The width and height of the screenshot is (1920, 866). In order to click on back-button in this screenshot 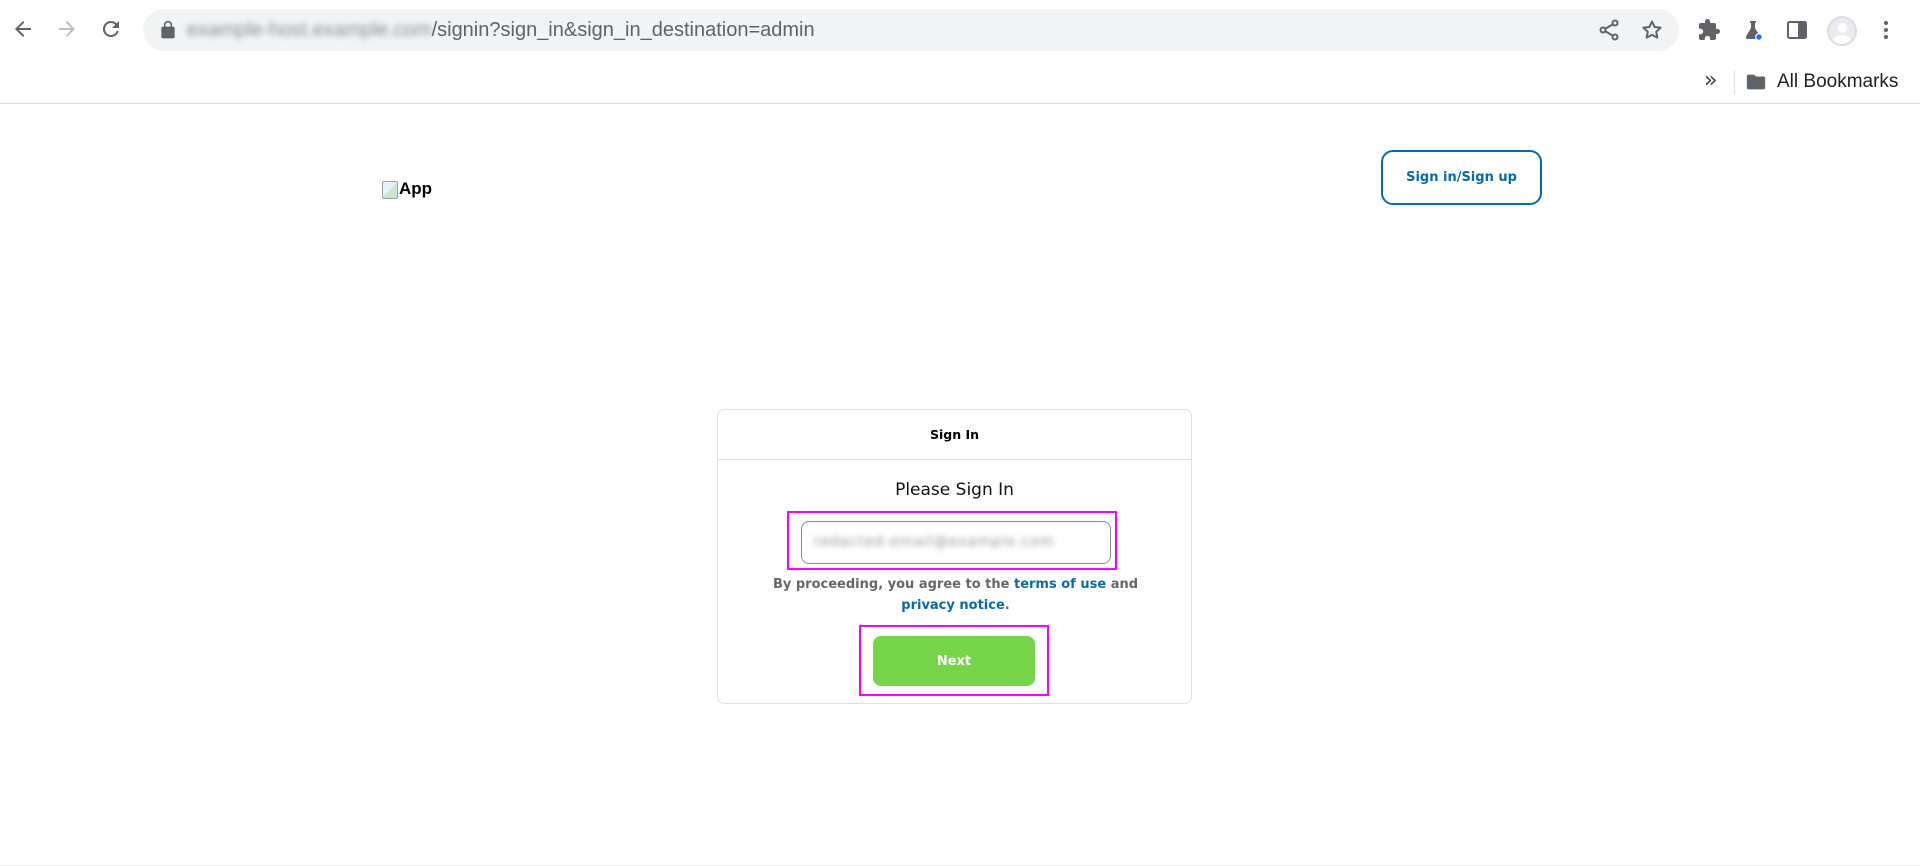, I will do `click(23, 29)`.